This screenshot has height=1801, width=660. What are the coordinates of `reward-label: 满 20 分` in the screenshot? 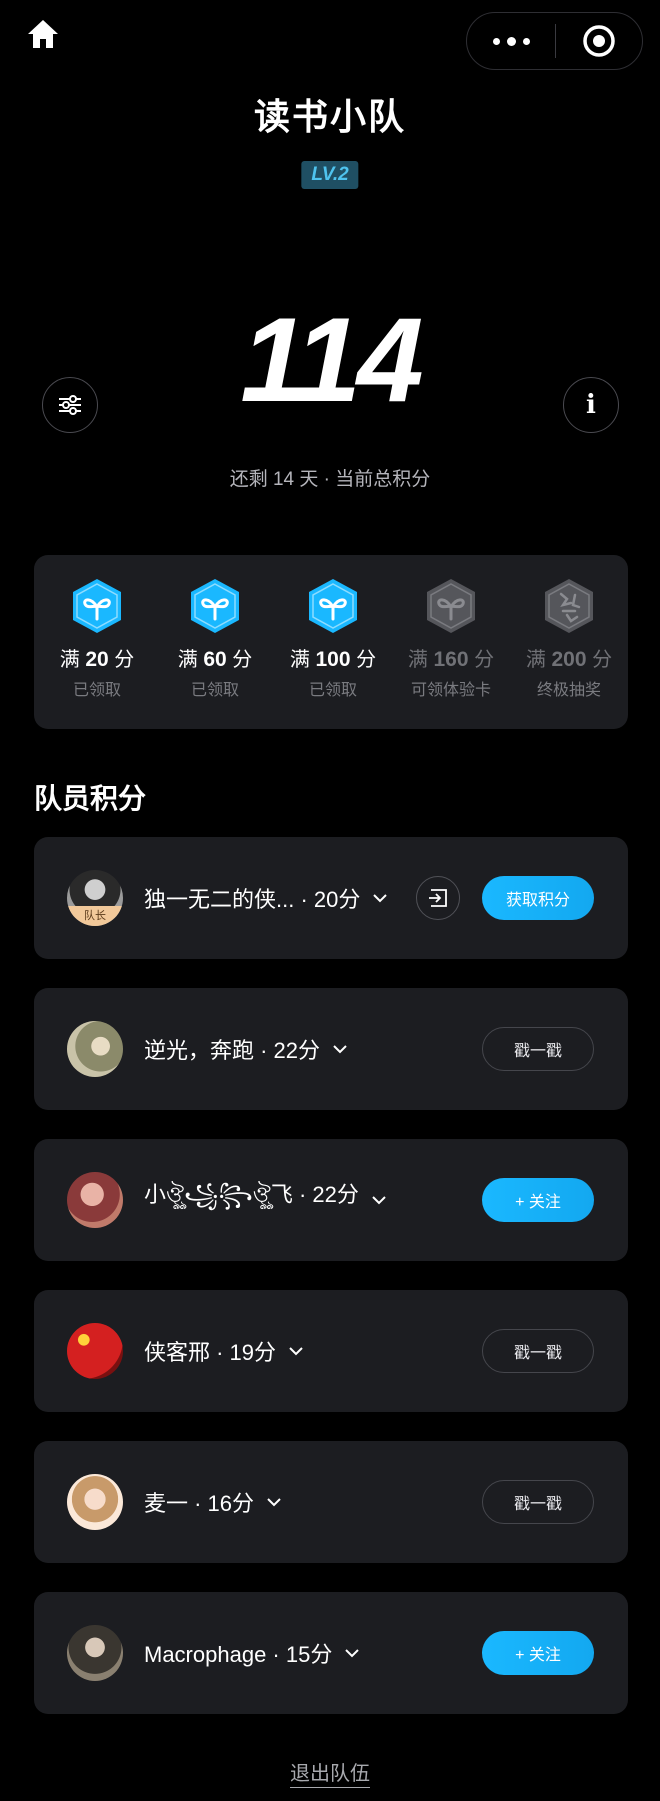 It's located at (97, 659).